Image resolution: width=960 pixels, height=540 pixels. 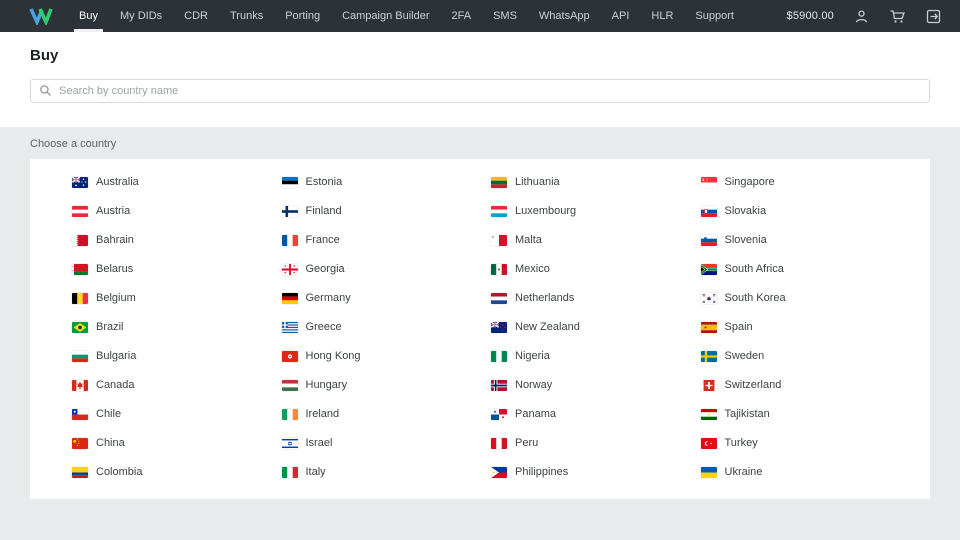 What do you see at coordinates (386, 240) in the screenshot?
I see `country-item-france: France` at bounding box center [386, 240].